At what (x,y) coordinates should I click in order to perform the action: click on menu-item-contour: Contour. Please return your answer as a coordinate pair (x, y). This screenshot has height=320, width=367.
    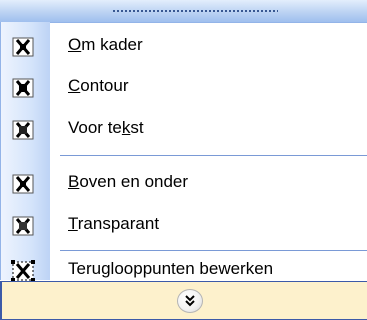
    Looking at the image, I should click on (183, 87).